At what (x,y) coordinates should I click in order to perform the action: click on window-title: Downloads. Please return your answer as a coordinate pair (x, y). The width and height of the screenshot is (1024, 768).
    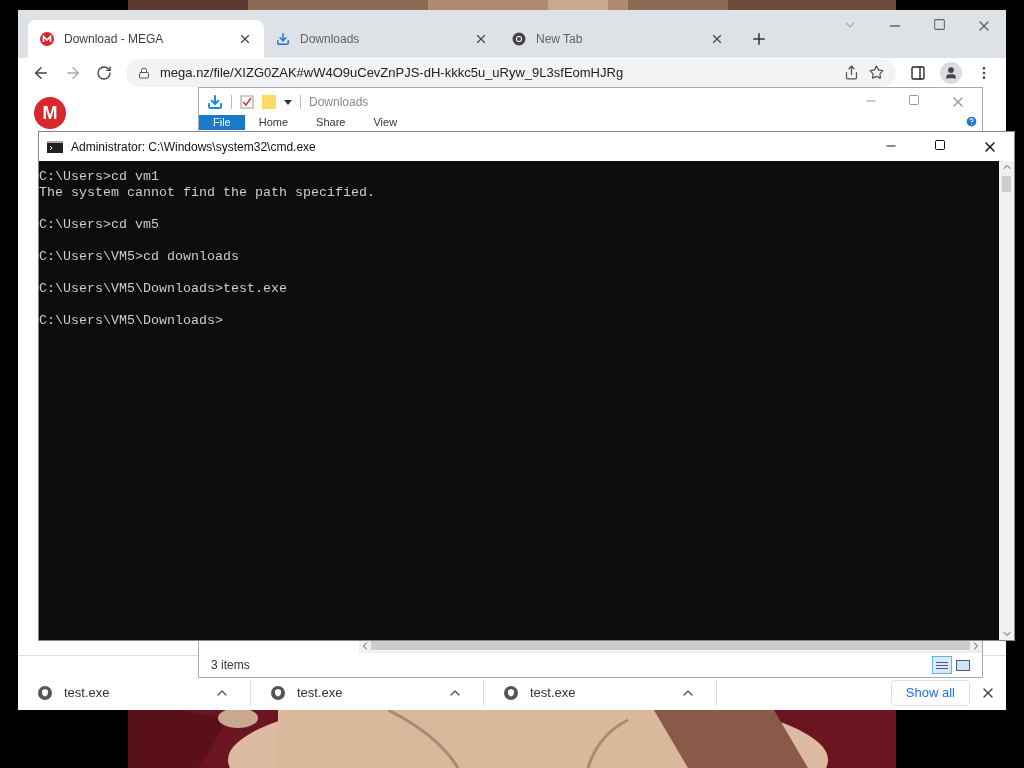
    Looking at the image, I should click on (339, 102).